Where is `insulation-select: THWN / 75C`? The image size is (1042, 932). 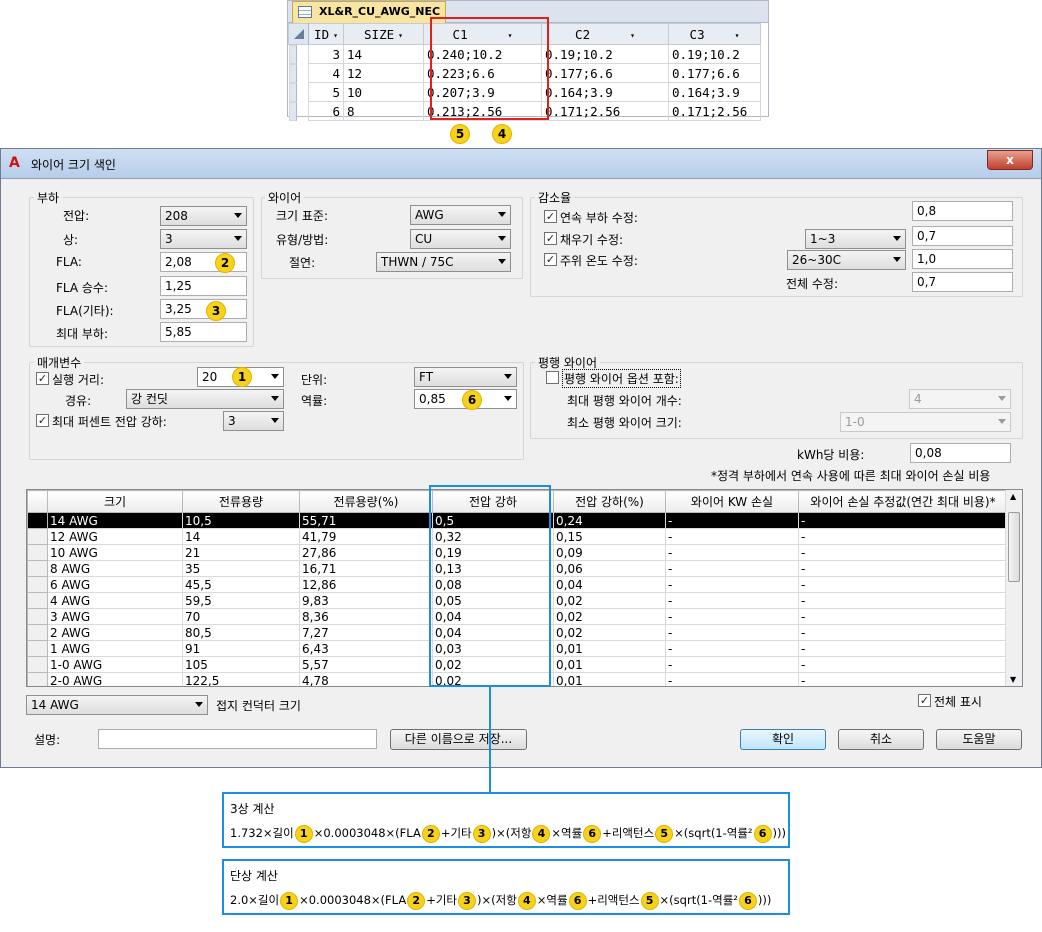 insulation-select: THWN / 75C is located at coordinates (443, 262).